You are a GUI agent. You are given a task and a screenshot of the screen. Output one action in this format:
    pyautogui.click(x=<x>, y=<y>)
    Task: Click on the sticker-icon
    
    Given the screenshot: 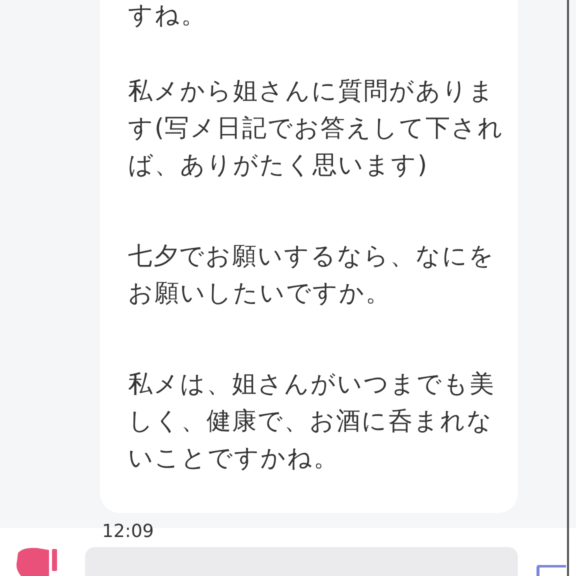 What is the action you would take?
    pyautogui.click(x=37, y=561)
    